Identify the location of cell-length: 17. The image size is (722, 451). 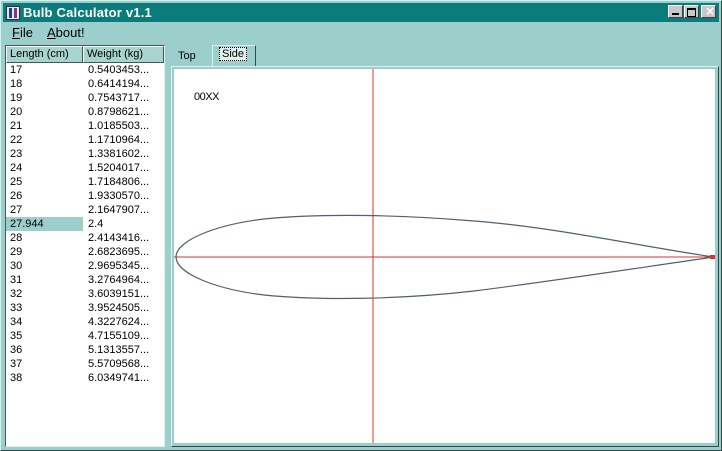
(16, 70).